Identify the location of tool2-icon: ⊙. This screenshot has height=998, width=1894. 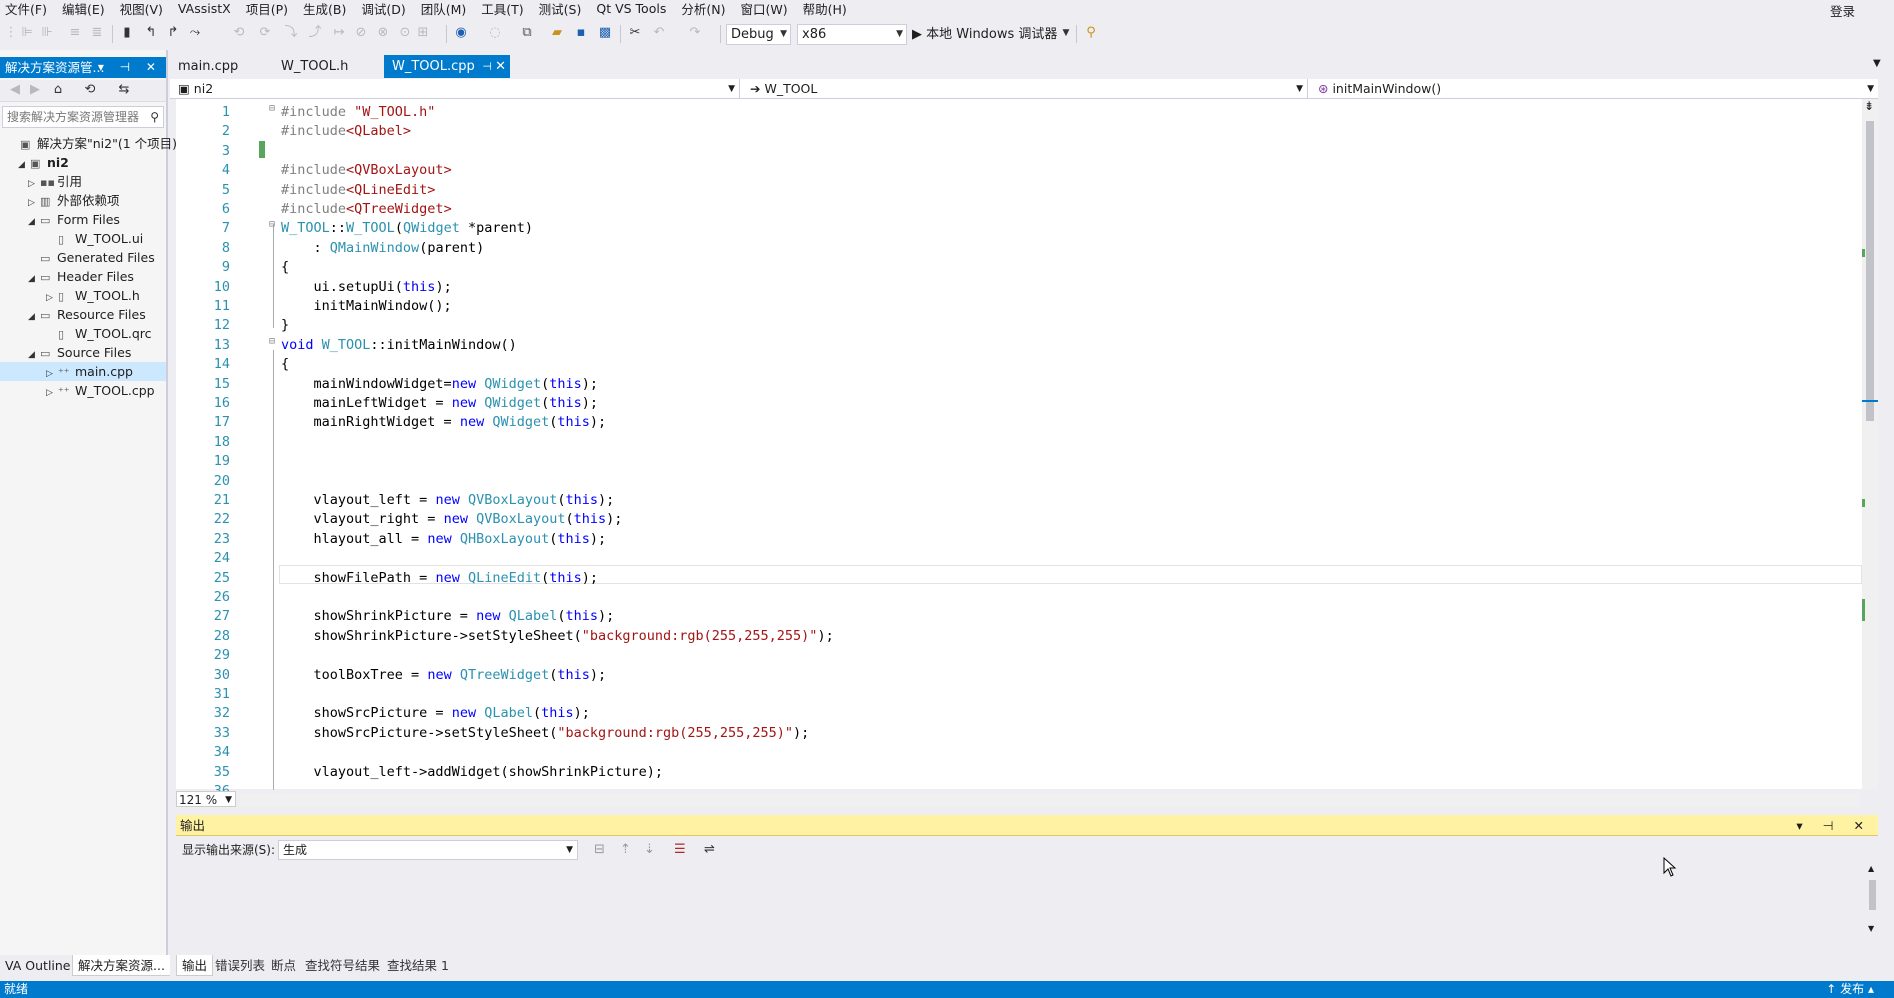
(405, 33).